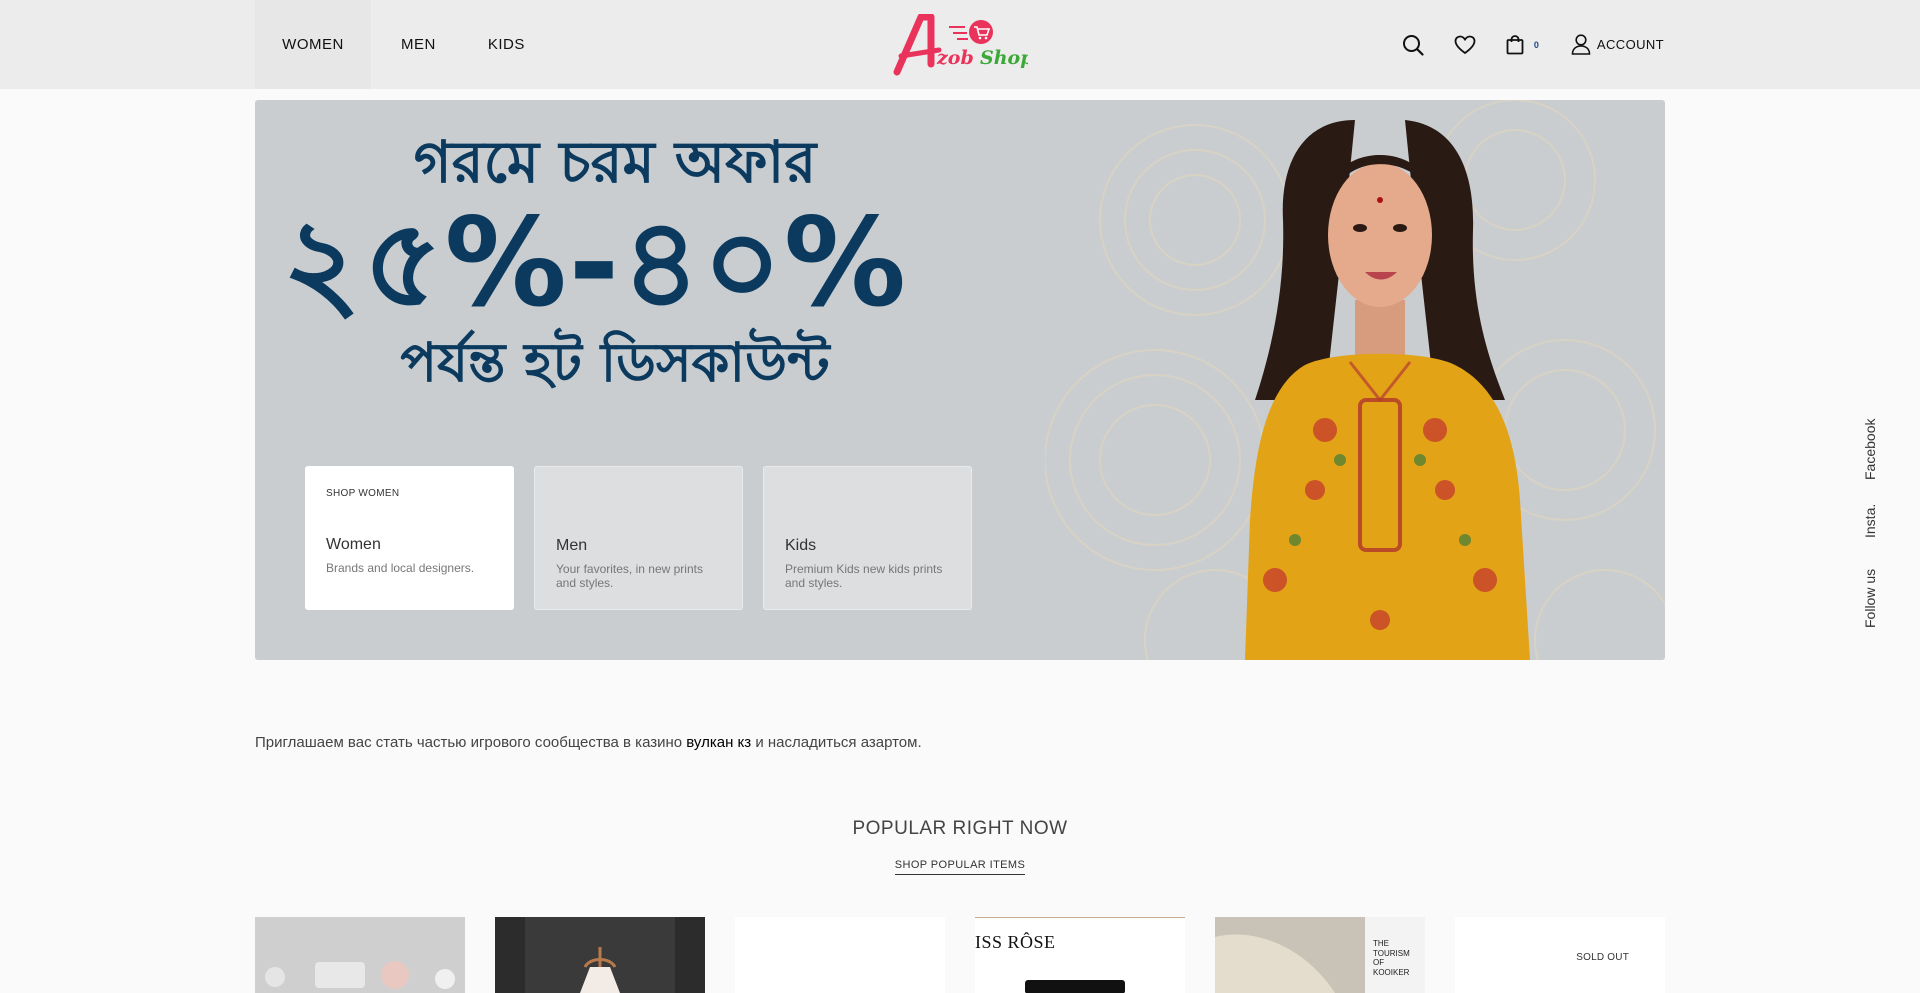  What do you see at coordinates (1536, 44) in the screenshot?
I see `cart-count-badge: 0` at bounding box center [1536, 44].